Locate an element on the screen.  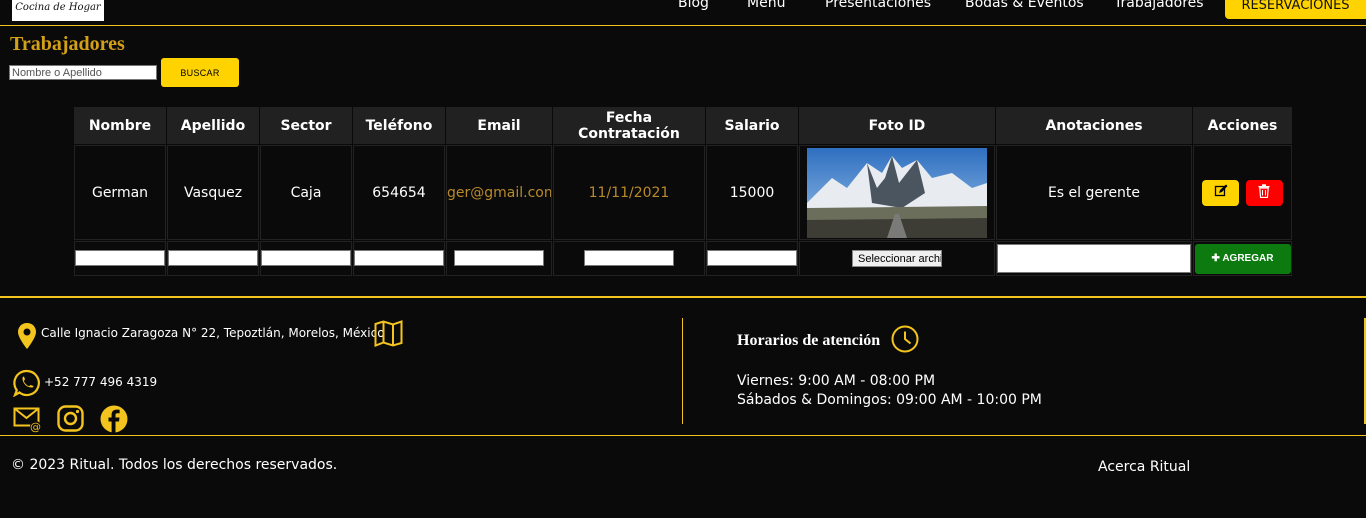
cell-apellido: Vasquez is located at coordinates (213, 192).